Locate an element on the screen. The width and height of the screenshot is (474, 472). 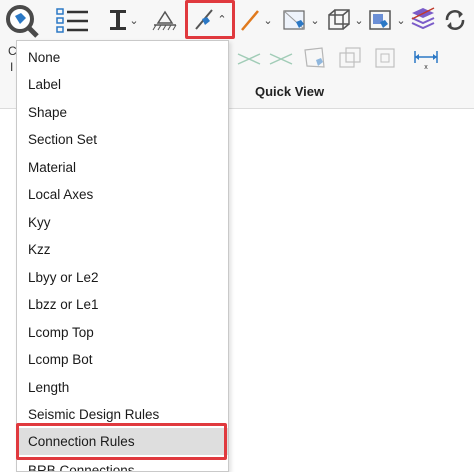
member-split-button is located at coordinates (249, 59).